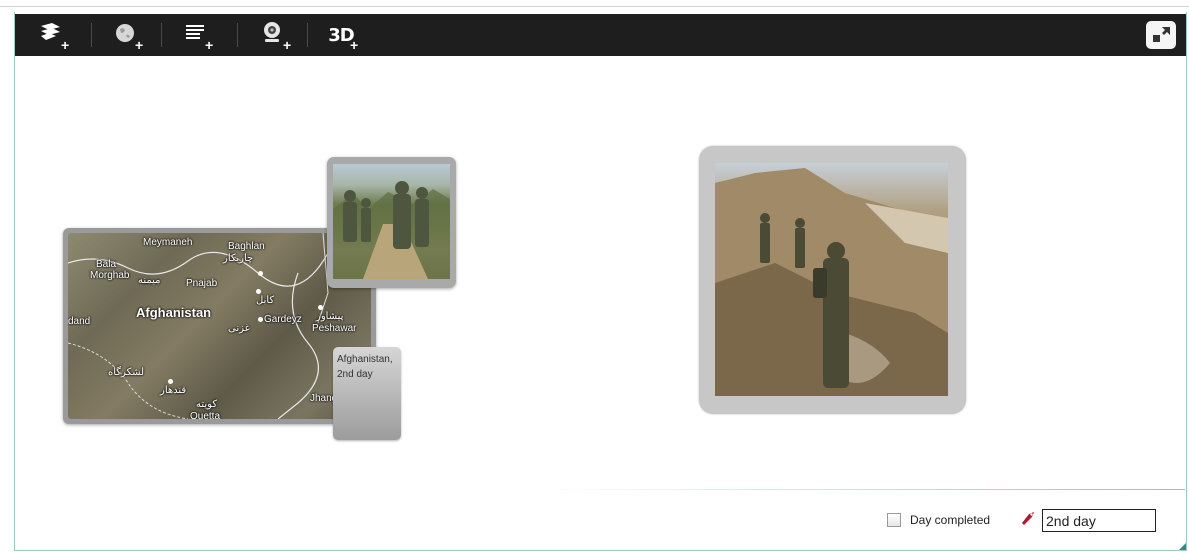  Describe the element at coordinates (330, 316) in the screenshot. I see `map-label: پیشاور` at that location.